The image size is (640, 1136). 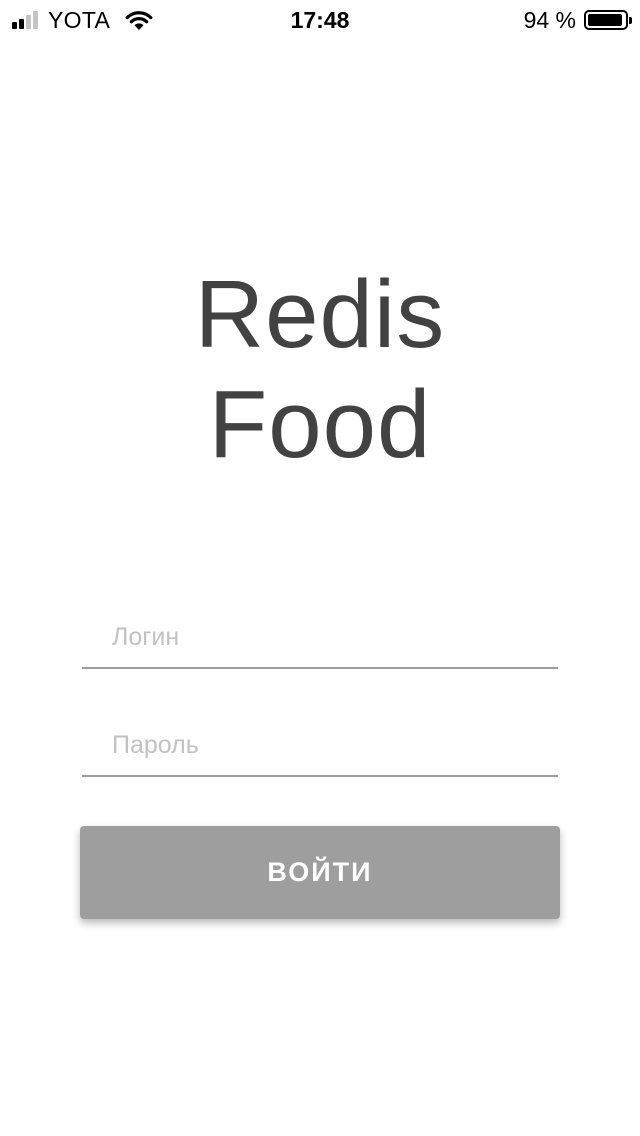 I want to click on login-input, so click(x=320, y=637).